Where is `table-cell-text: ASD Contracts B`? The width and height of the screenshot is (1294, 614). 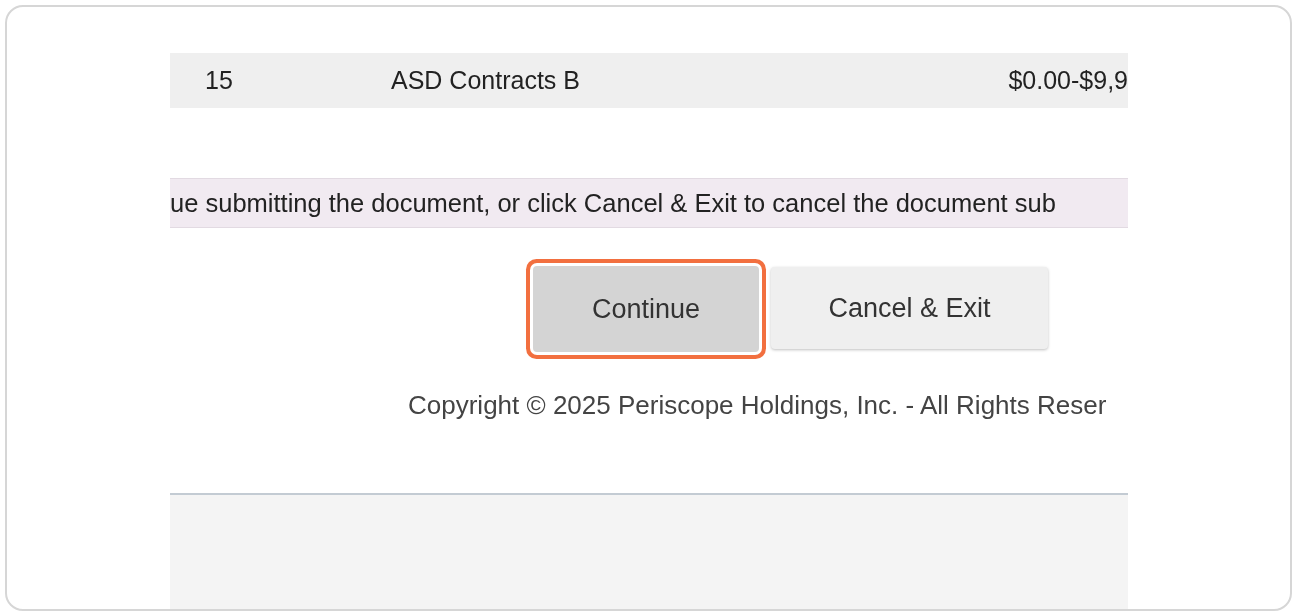
table-cell-text: ASD Contracts B is located at coordinates (486, 80).